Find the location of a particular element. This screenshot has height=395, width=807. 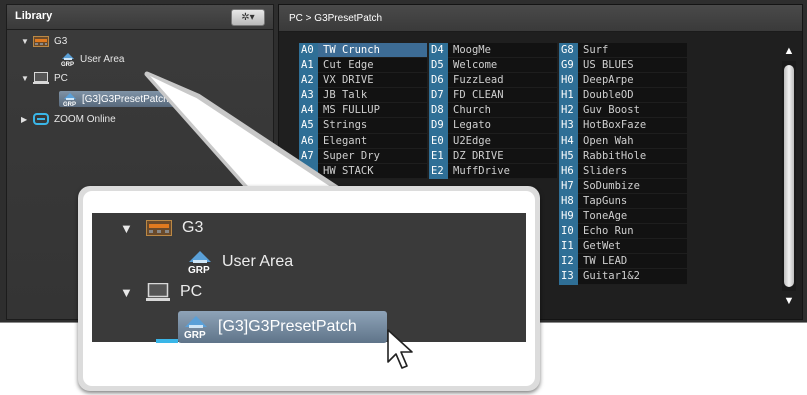

zoom-item-user-area: GRP User Area is located at coordinates (240, 262).